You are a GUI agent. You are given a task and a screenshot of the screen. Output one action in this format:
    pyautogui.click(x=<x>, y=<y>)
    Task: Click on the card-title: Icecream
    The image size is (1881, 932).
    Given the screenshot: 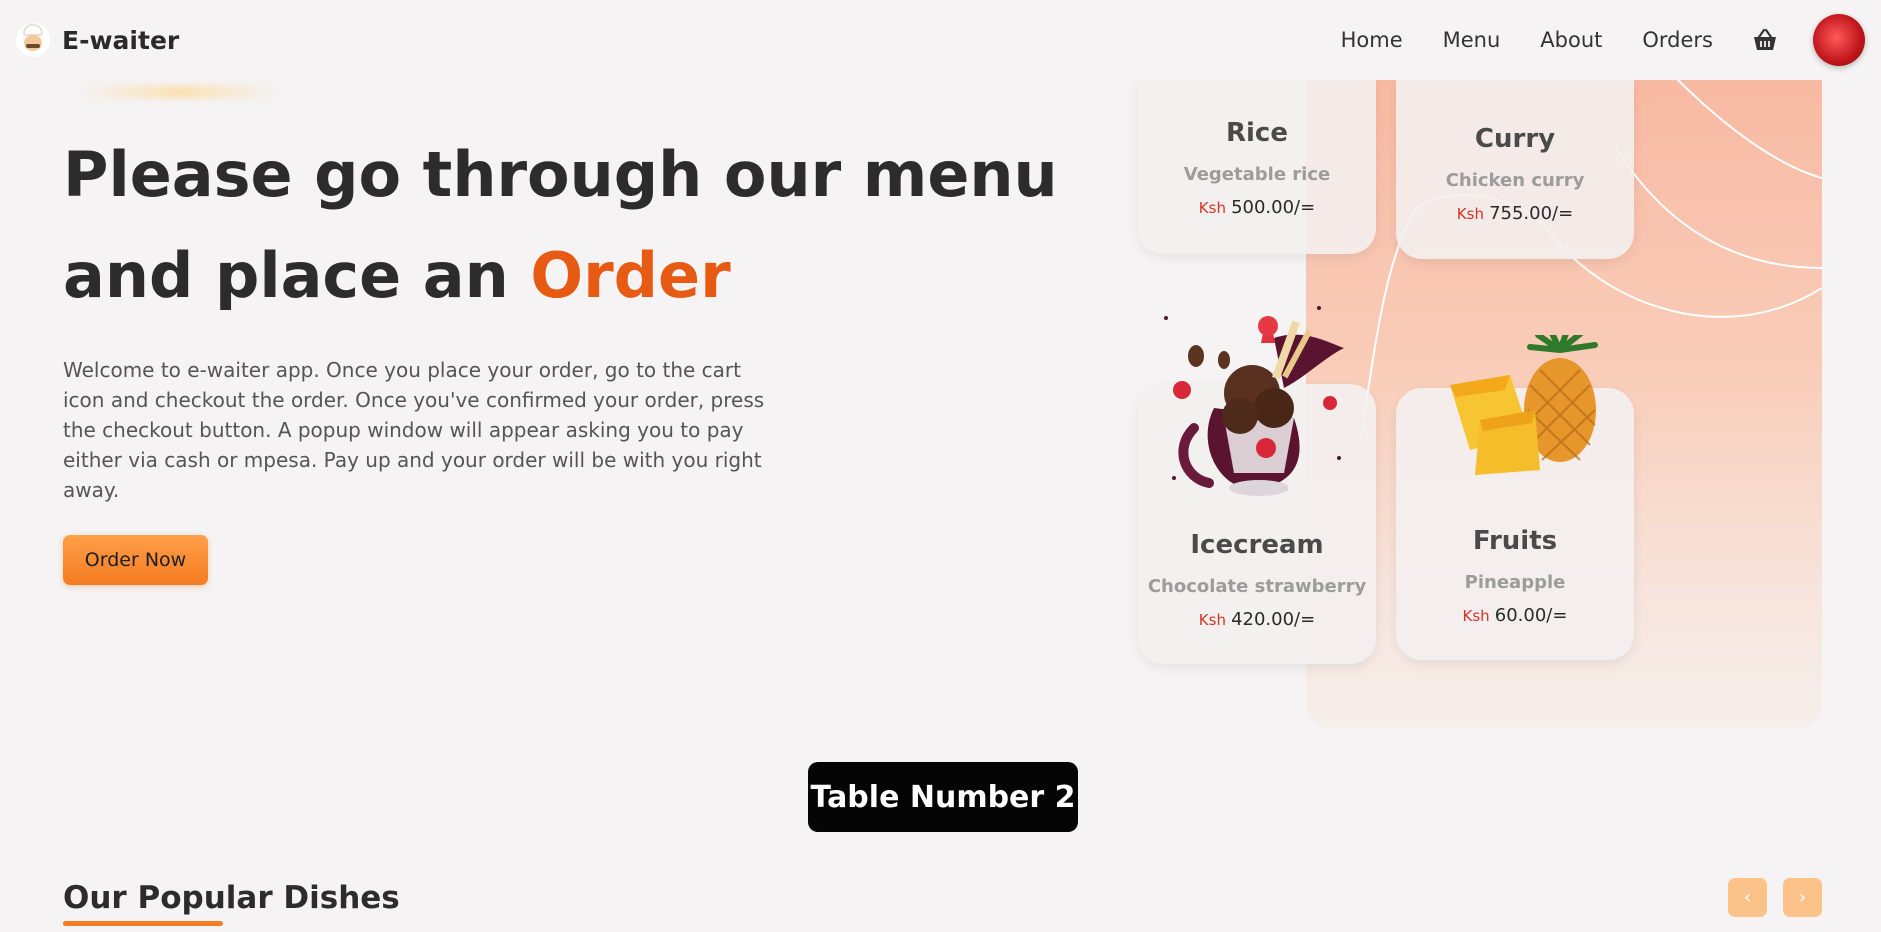 What is the action you would take?
    pyautogui.click(x=1257, y=545)
    